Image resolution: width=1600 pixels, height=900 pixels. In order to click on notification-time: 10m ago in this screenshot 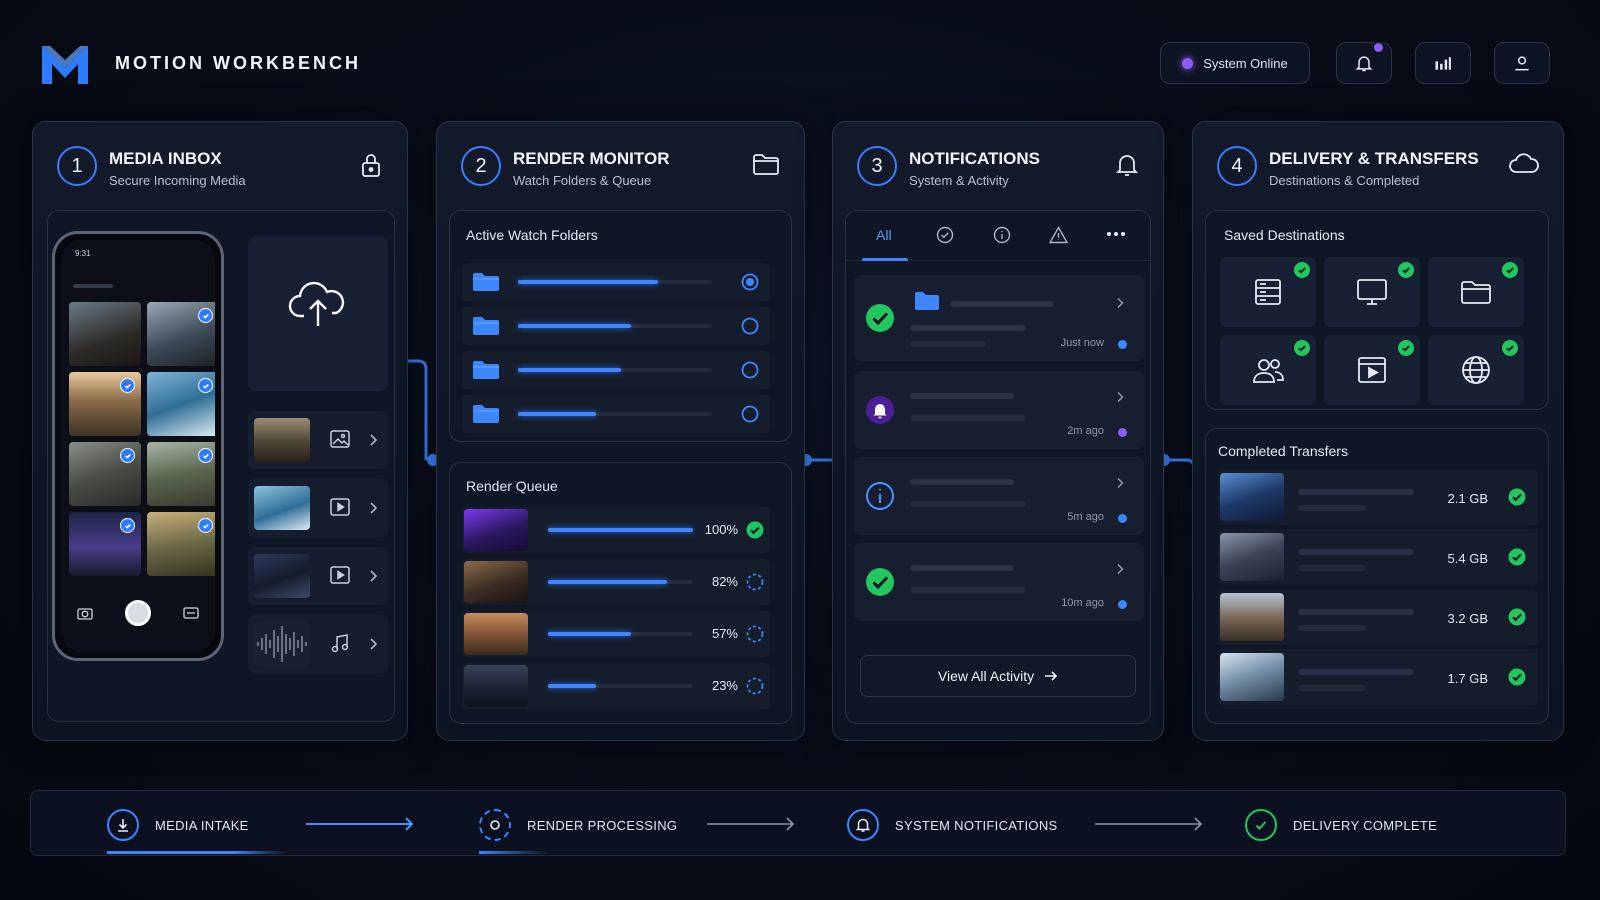, I will do `click(1082, 603)`.